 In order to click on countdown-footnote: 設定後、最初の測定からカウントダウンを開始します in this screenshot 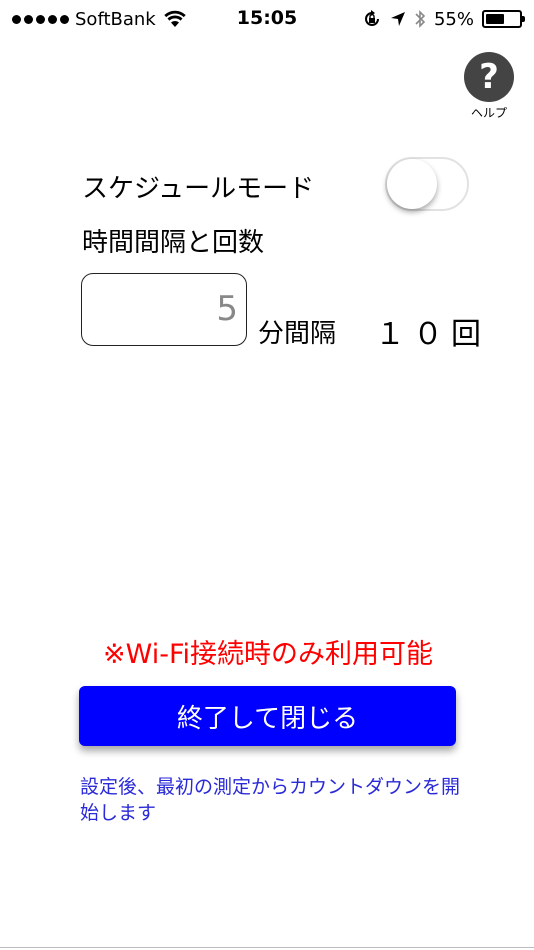, I will do `click(270, 800)`.